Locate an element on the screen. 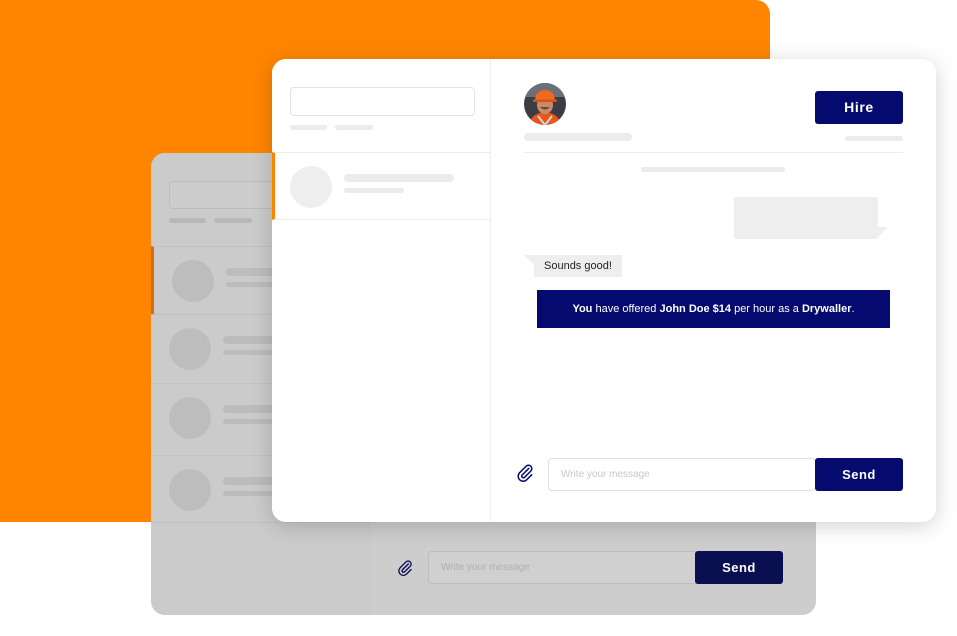 Image resolution: width=957 pixels, height=636 pixels. back-message-input: Write your message is located at coordinates (563, 567).